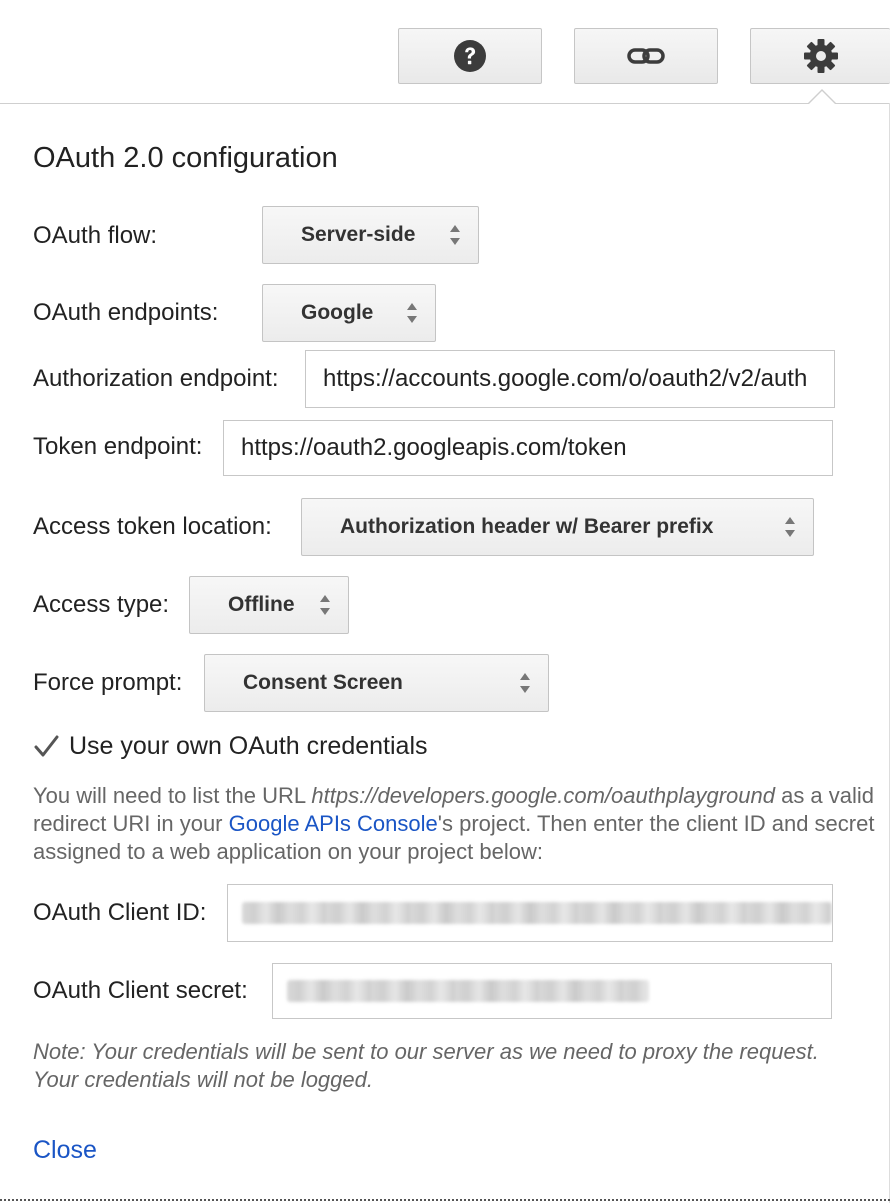 Image resolution: width=890 pixels, height=1204 pixels. I want to click on gear-icon, so click(820, 56).